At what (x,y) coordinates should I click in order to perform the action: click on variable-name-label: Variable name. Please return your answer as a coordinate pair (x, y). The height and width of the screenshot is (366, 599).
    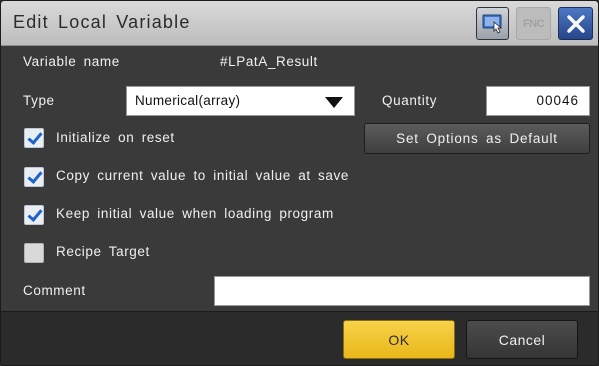
    Looking at the image, I should click on (71, 61).